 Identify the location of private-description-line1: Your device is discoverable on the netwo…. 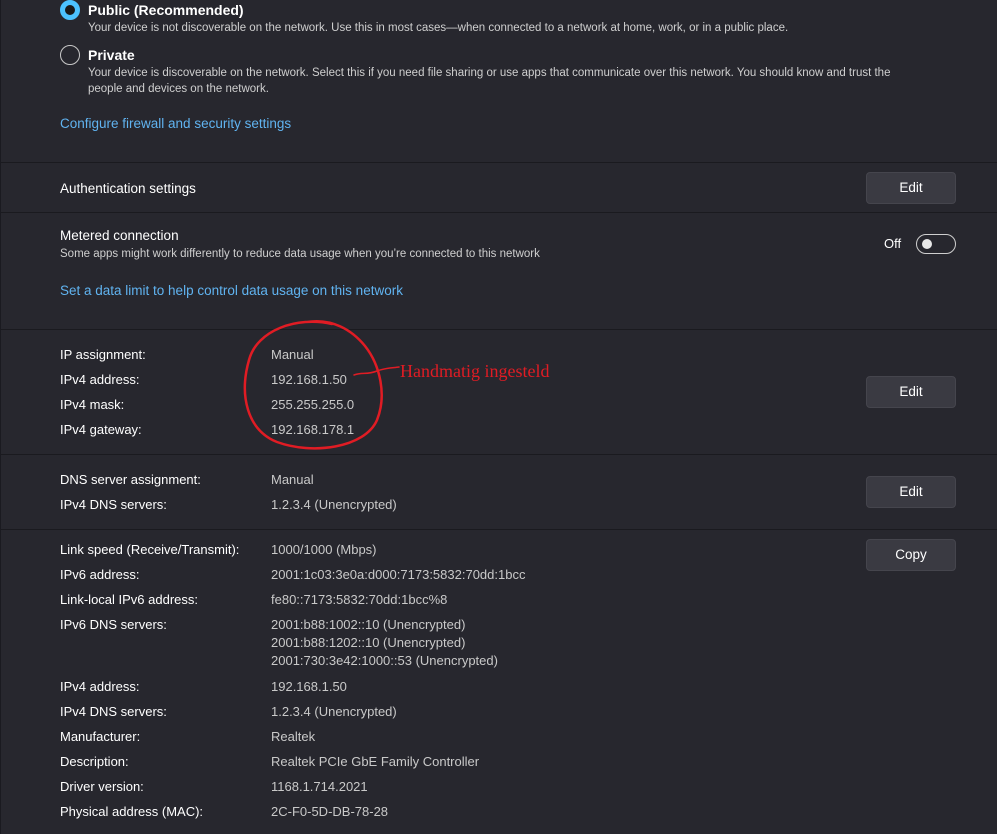
(489, 73).